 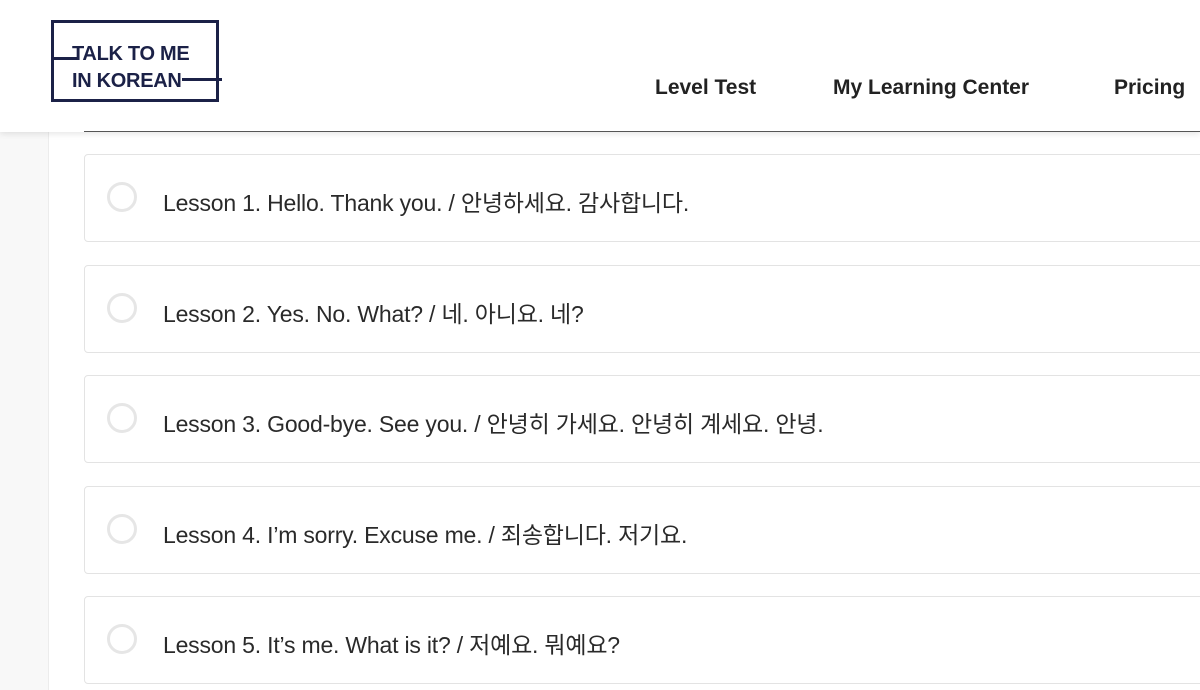 I want to click on nav-pricing: Pricing, so click(x=1149, y=88).